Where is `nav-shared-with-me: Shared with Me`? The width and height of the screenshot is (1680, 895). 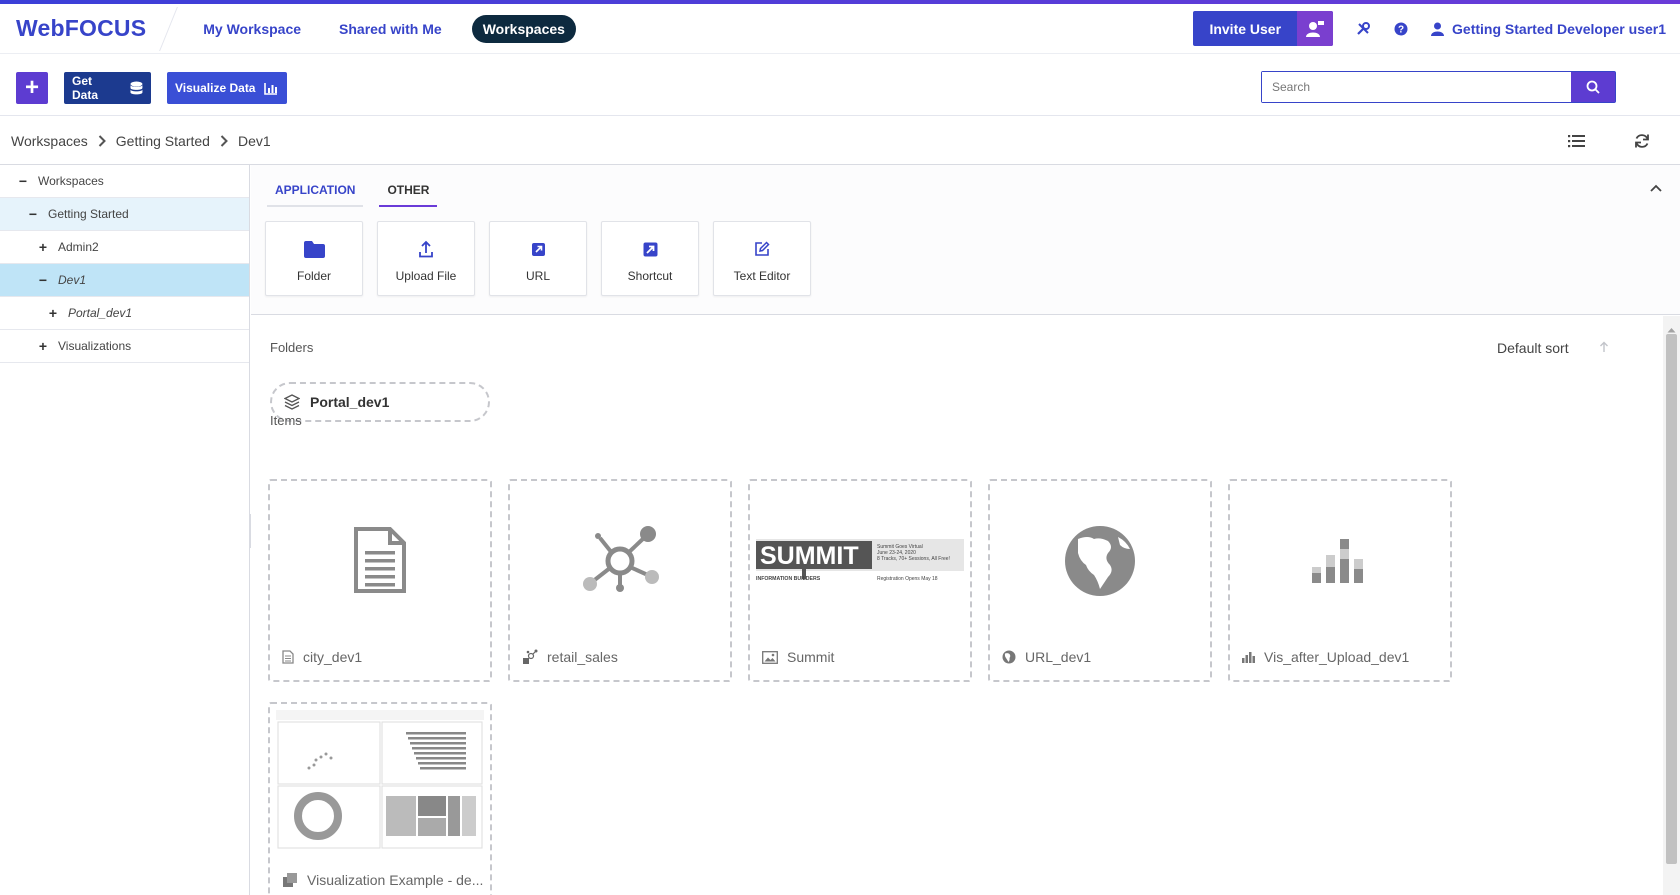 nav-shared-with-me: Shared with Me is located at coordinates (390, 29).